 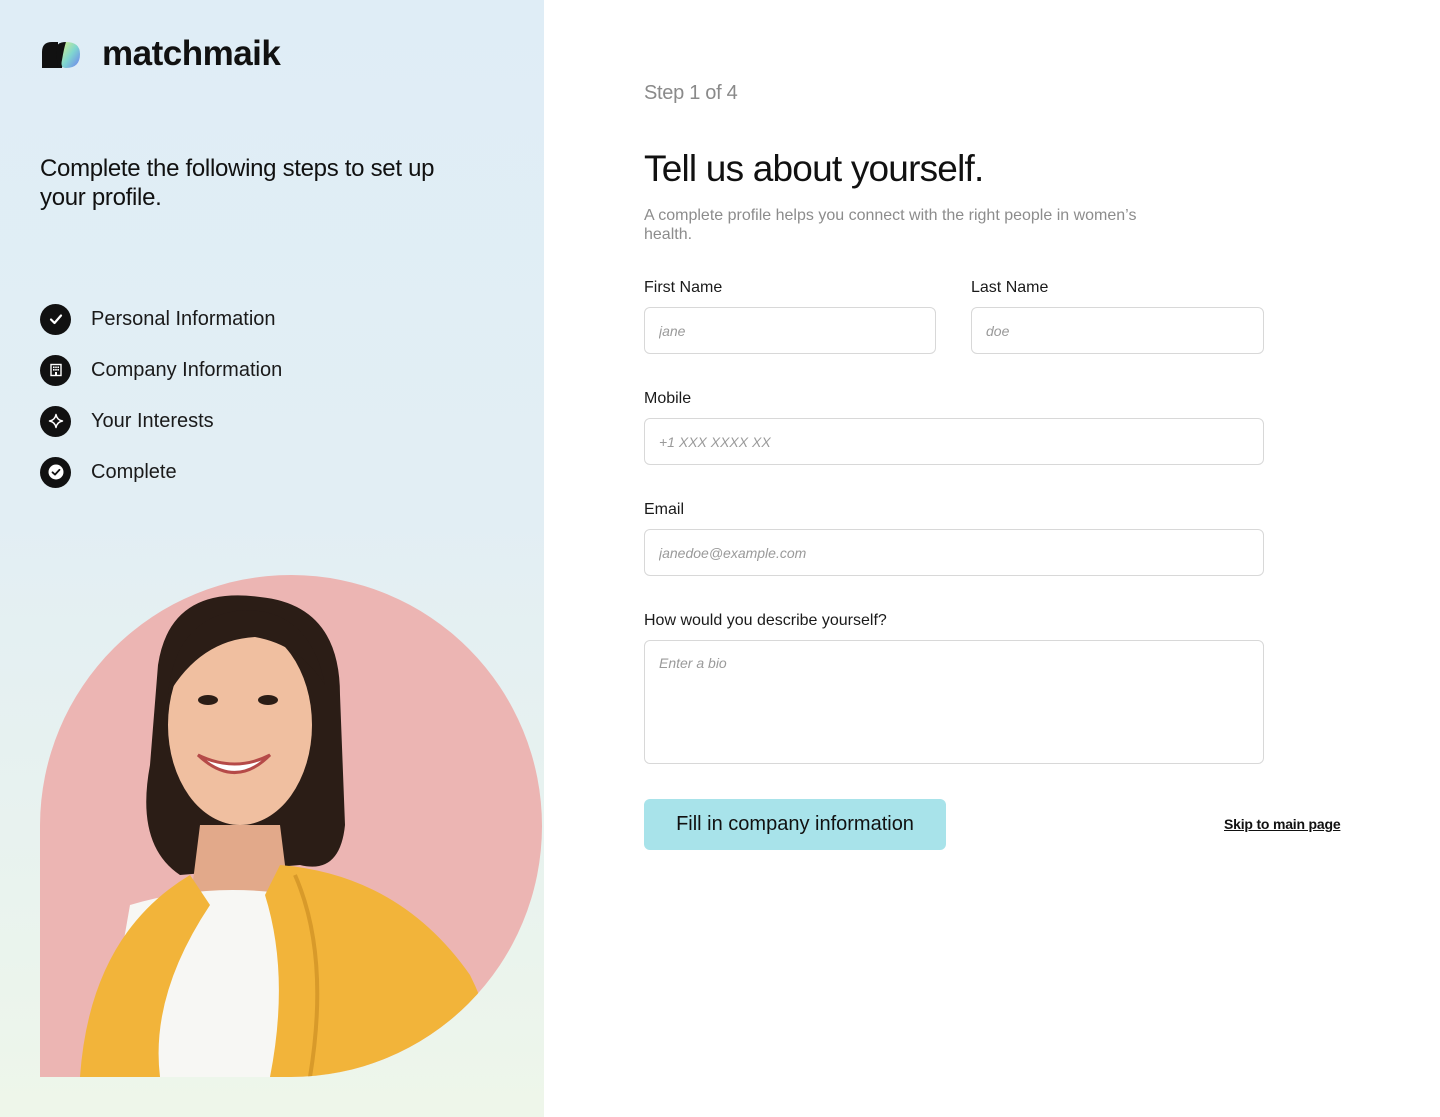 I want to click on step-label: Company Information, so click(x=187, y=369).